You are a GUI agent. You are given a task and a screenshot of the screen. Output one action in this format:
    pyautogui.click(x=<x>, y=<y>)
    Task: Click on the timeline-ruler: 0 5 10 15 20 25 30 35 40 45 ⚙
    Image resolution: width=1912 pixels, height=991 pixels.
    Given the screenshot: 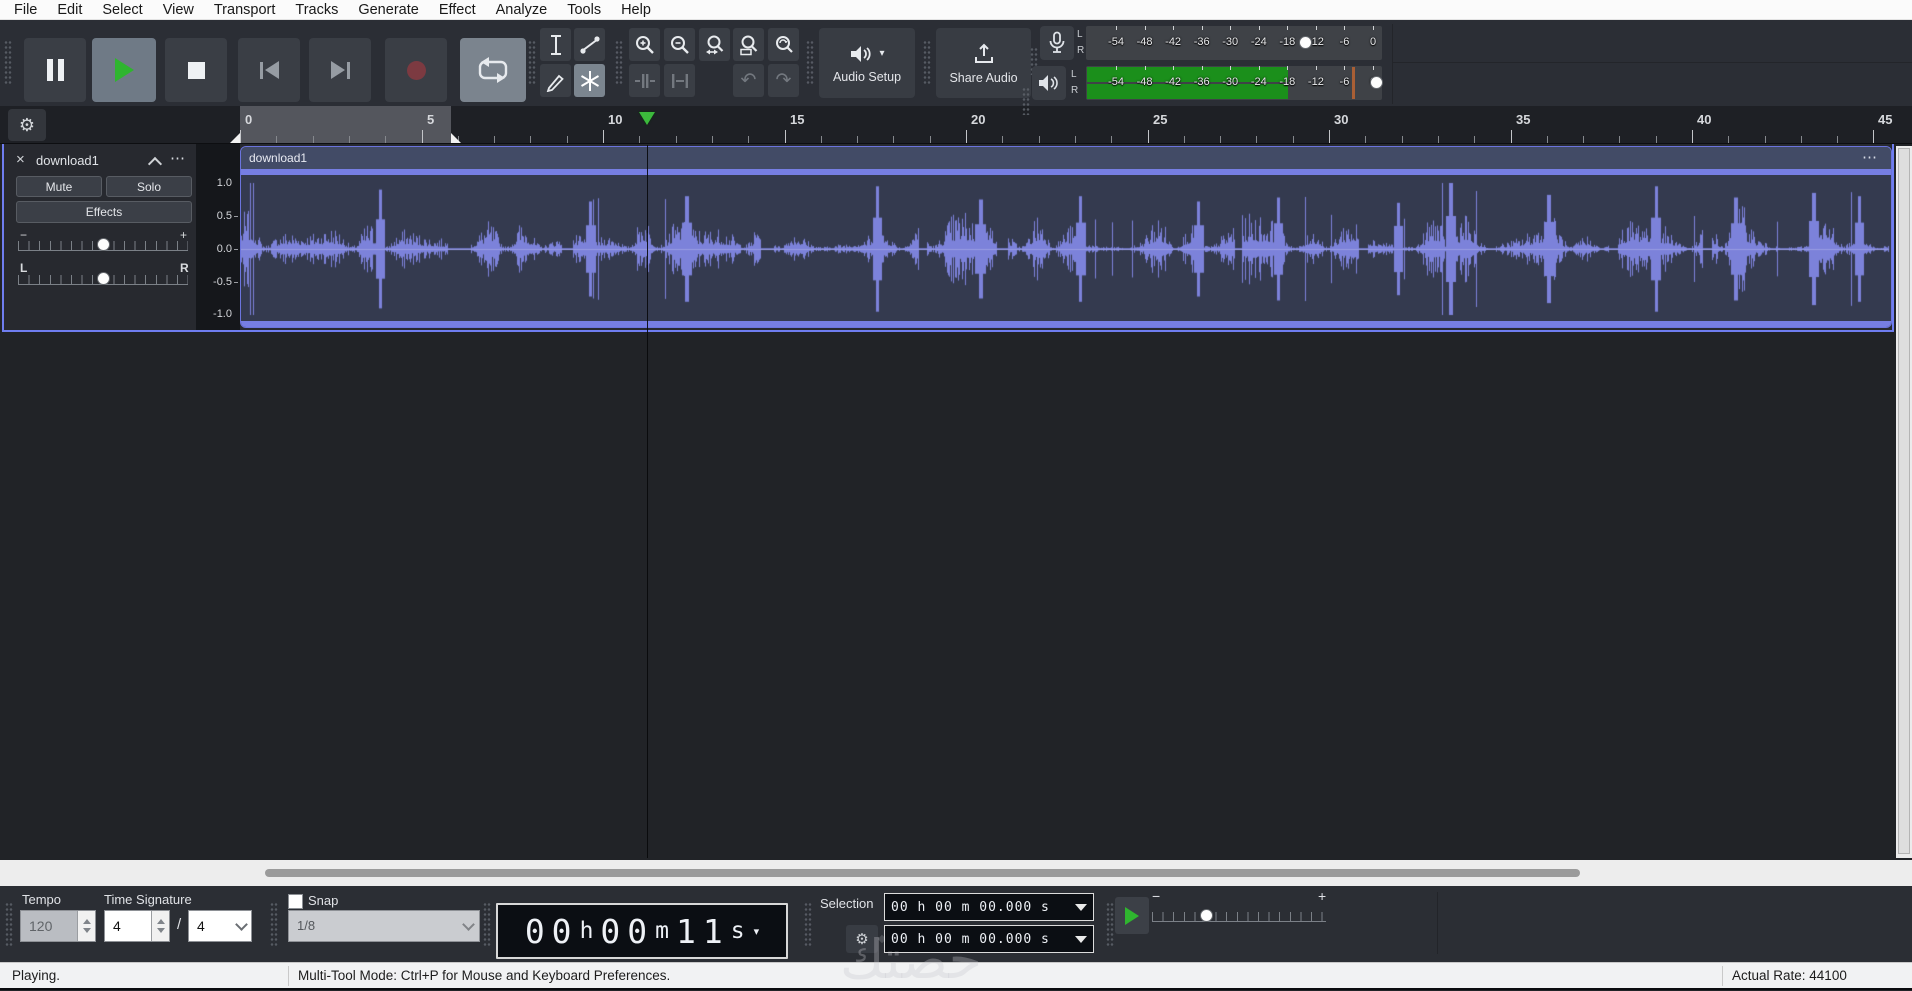 What is the action you would take?
    pyautogui.click(x=956, y=125)
    